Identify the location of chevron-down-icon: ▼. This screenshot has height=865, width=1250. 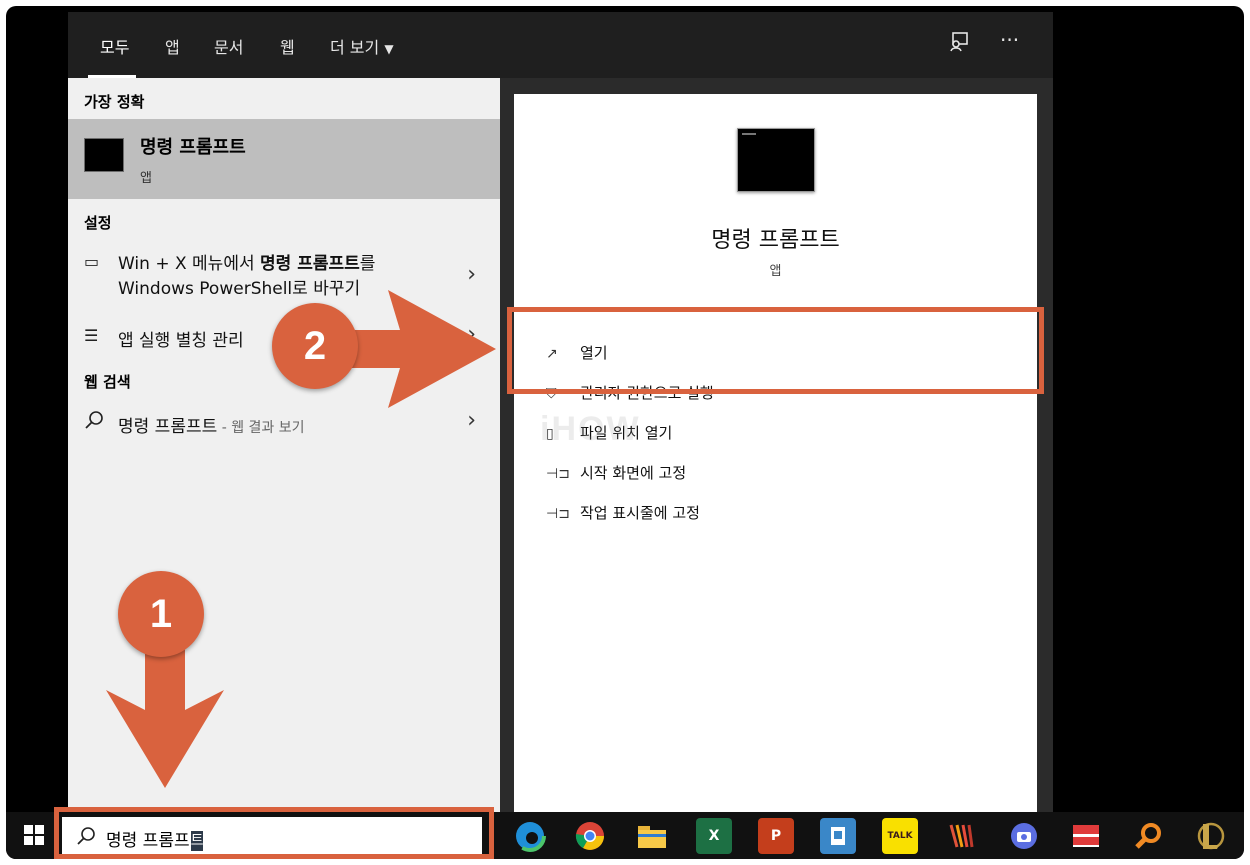
(389, 49).